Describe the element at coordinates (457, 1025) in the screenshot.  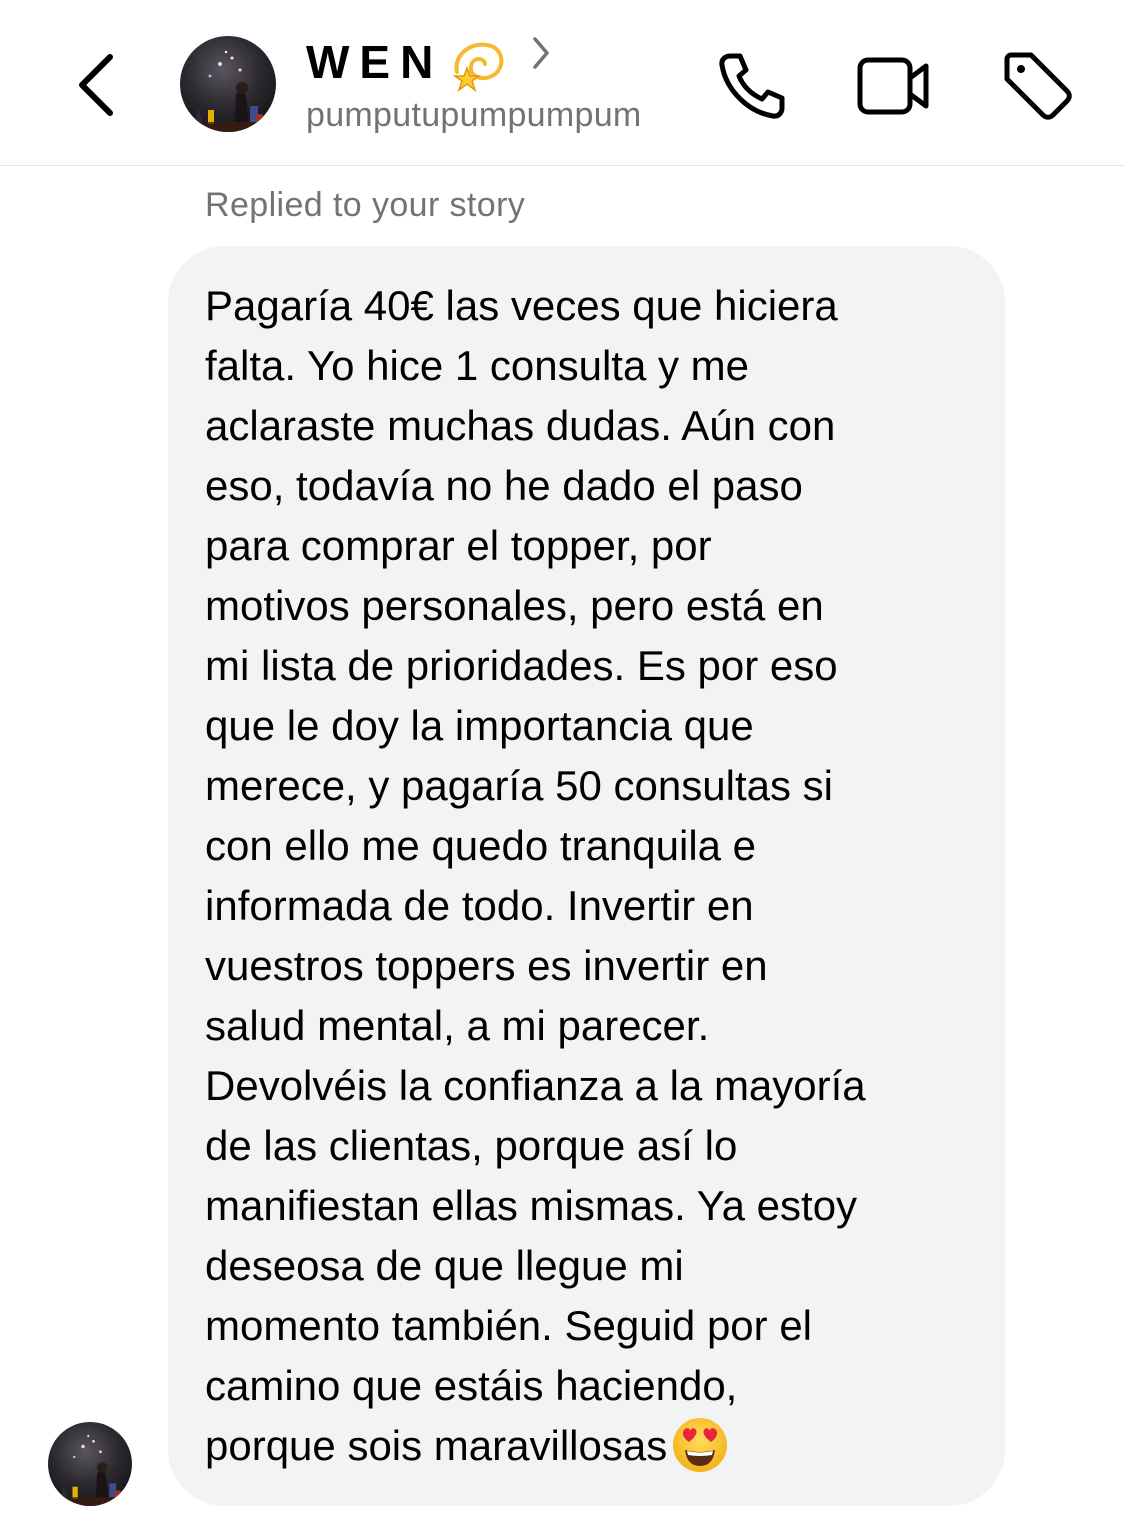
I see `message-line: salud mental, a mi parecer.` at that location.